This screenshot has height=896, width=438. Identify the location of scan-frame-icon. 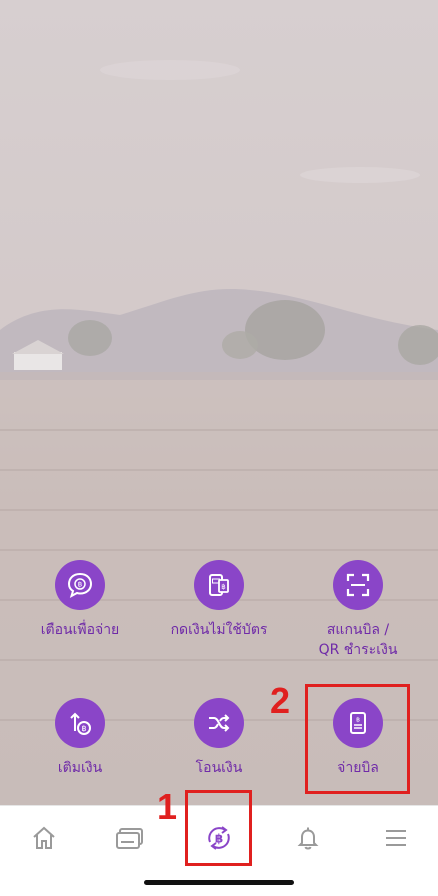
(358, 585).